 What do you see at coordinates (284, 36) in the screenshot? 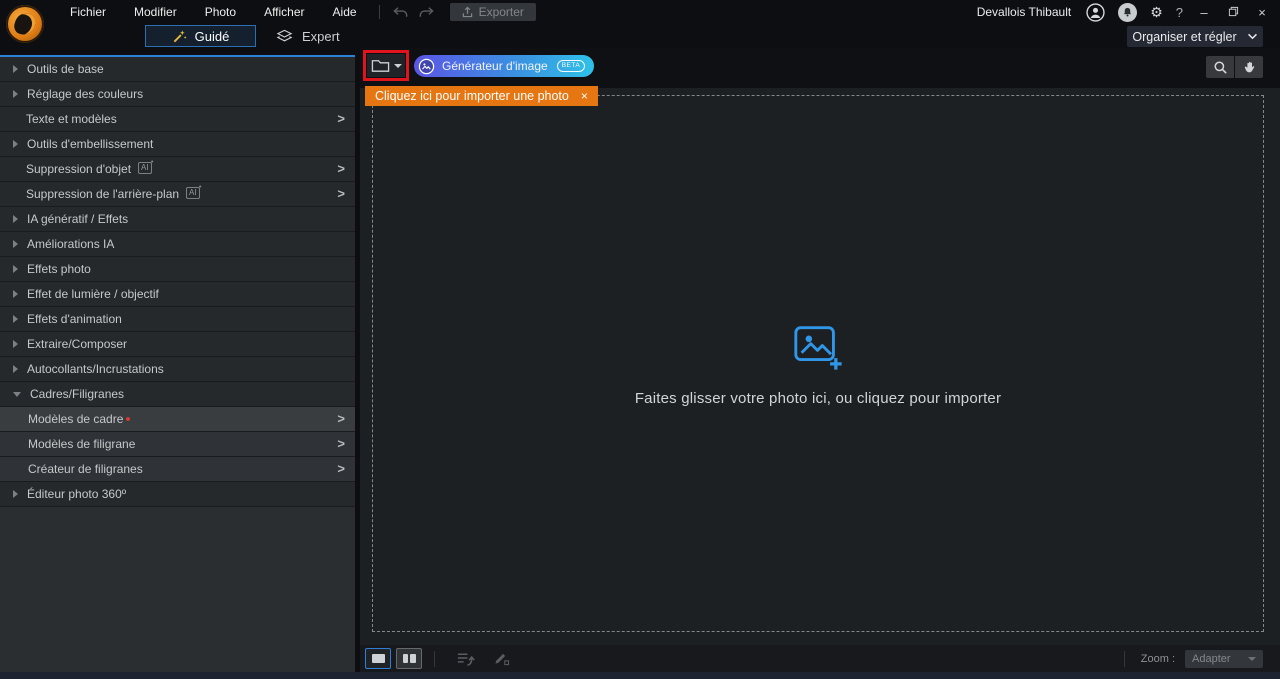
I see `layers-icon` at bounding box center [284, 36].